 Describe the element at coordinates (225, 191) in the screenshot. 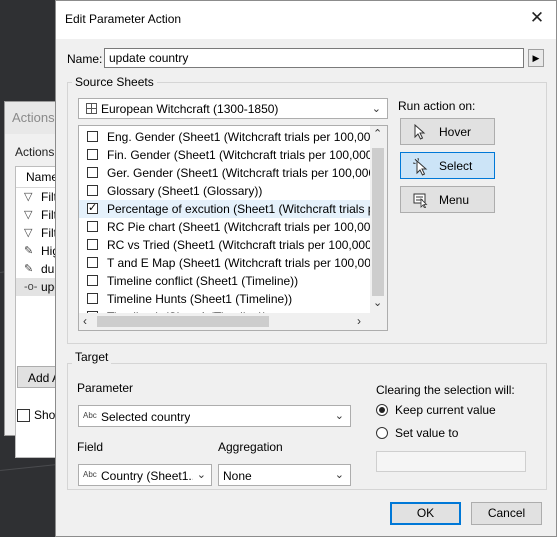

I see `sheet-row: Glossary (Sheet1 (Glossary))` at that location.